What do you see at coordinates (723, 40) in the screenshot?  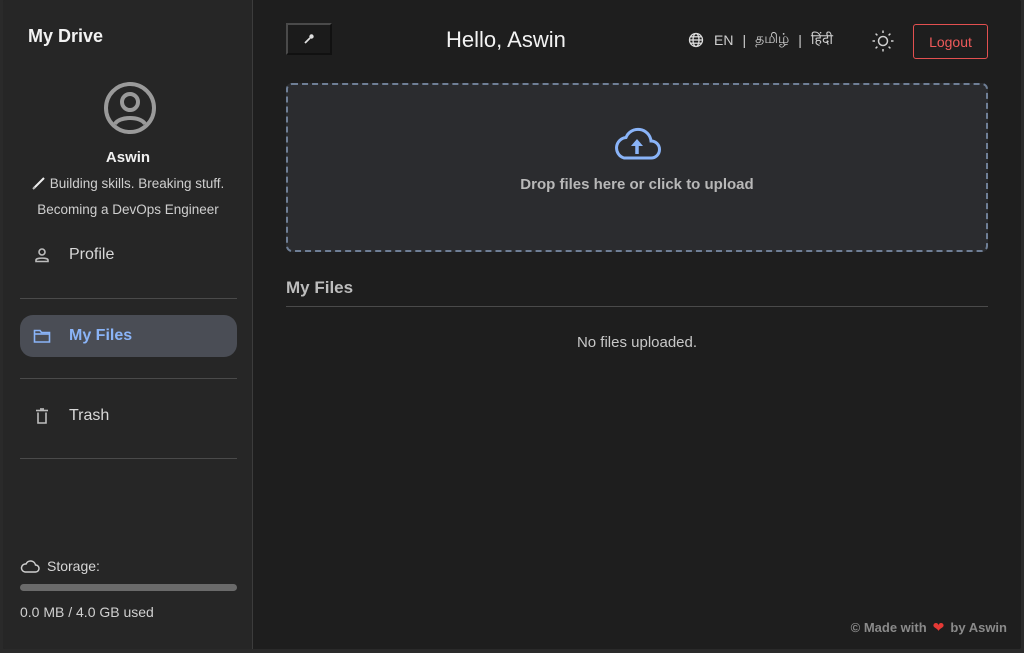 I see `language-option-en: EN` at bounding box center [723, 40].